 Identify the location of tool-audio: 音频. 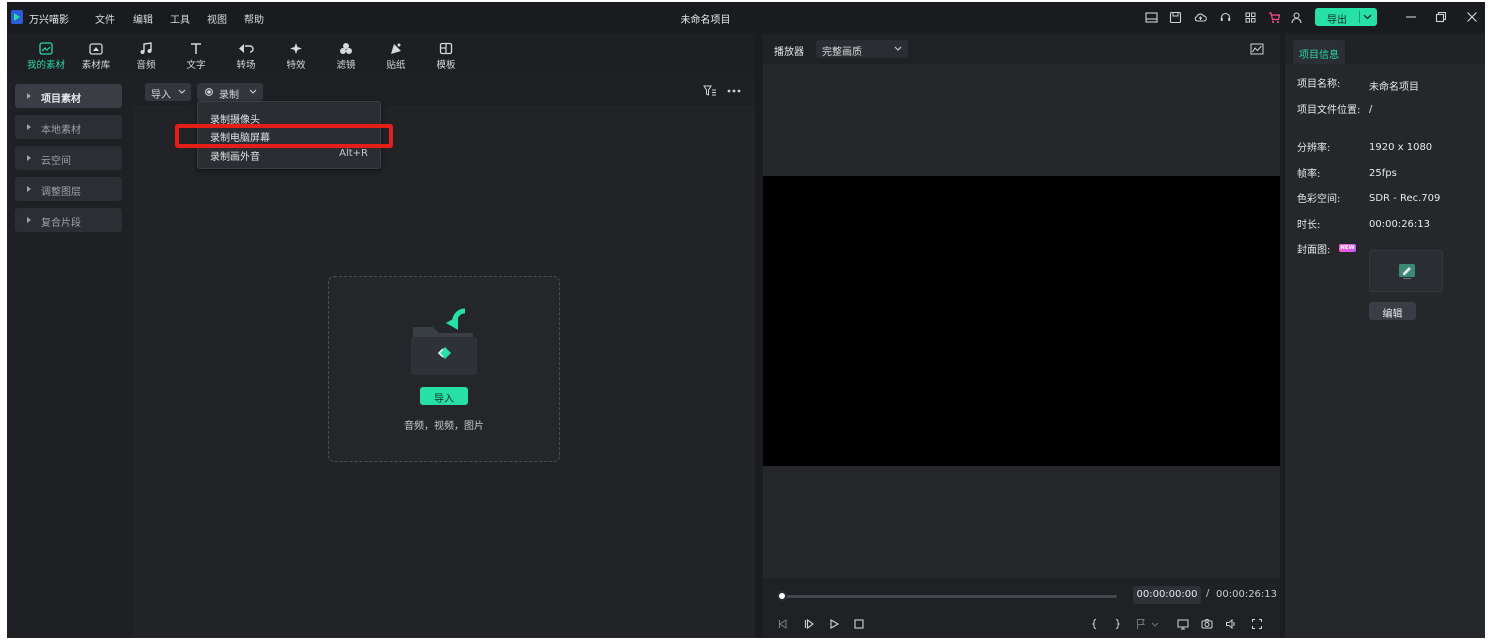
(146, 56).